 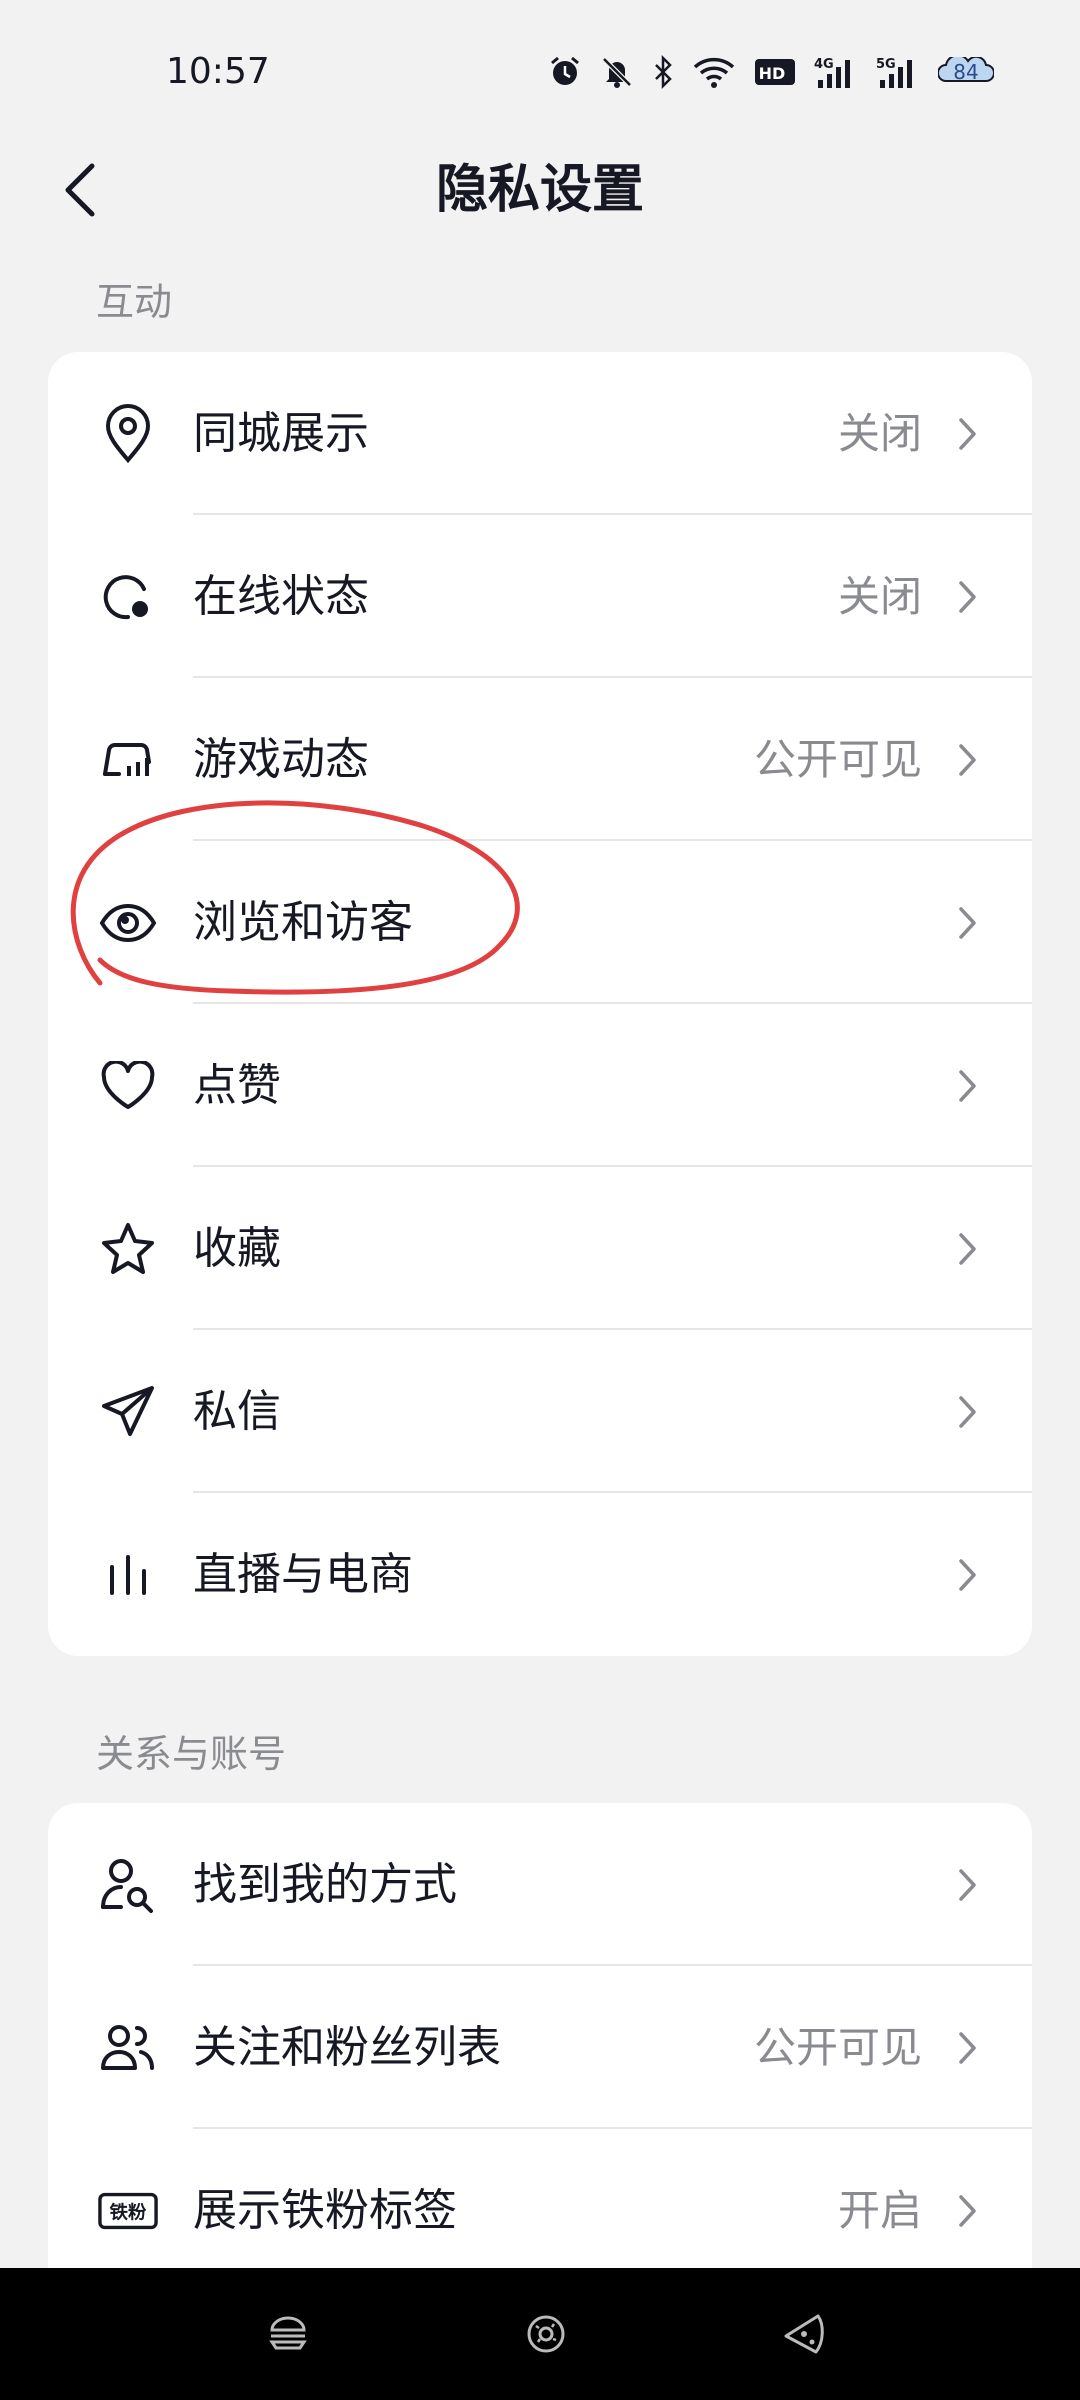 I want to click on system-nav-bar, so click(x=540, y=2334).